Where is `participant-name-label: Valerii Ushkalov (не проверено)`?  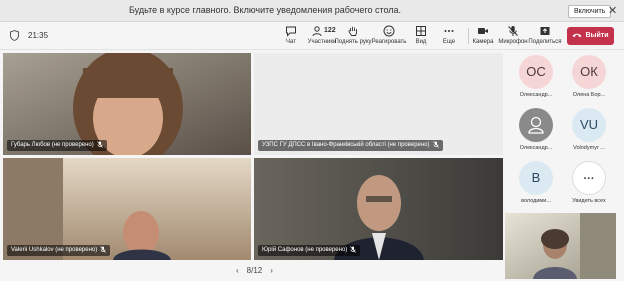
participant-name-label: Valerii Ushkalov (не проверено) is located at coordinates (59, 250).